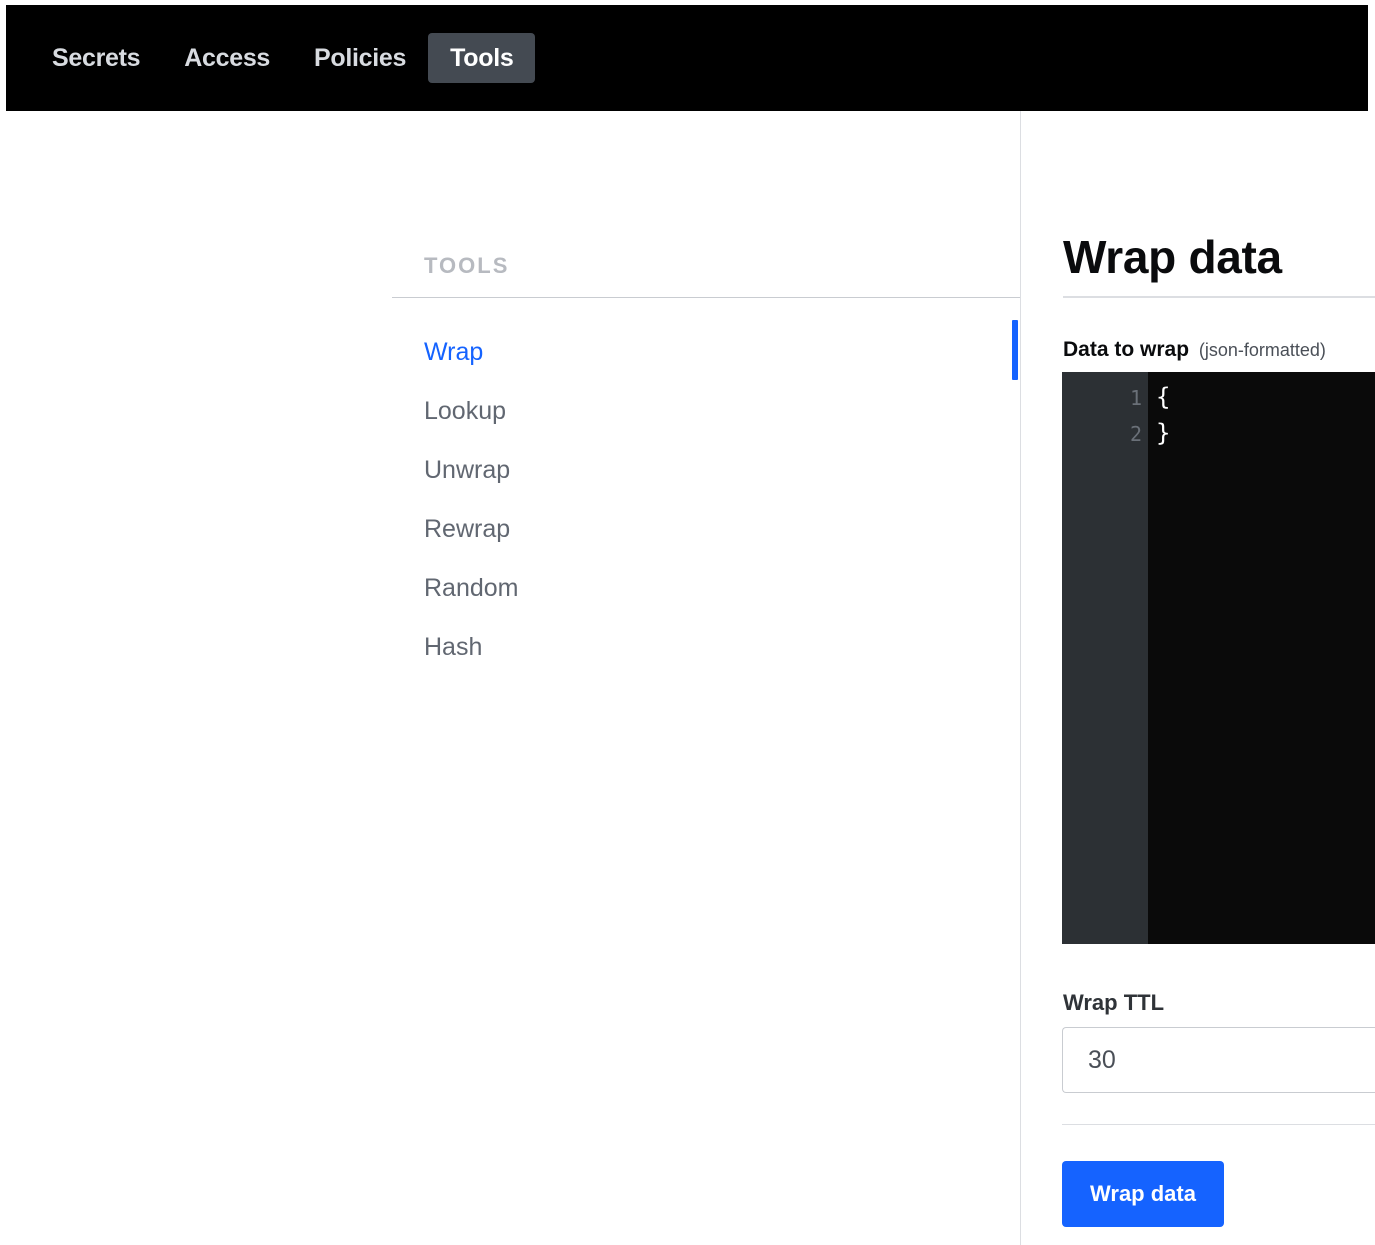  I want to click on sidebar-item-lookup: Lookup, so click(471, 414).